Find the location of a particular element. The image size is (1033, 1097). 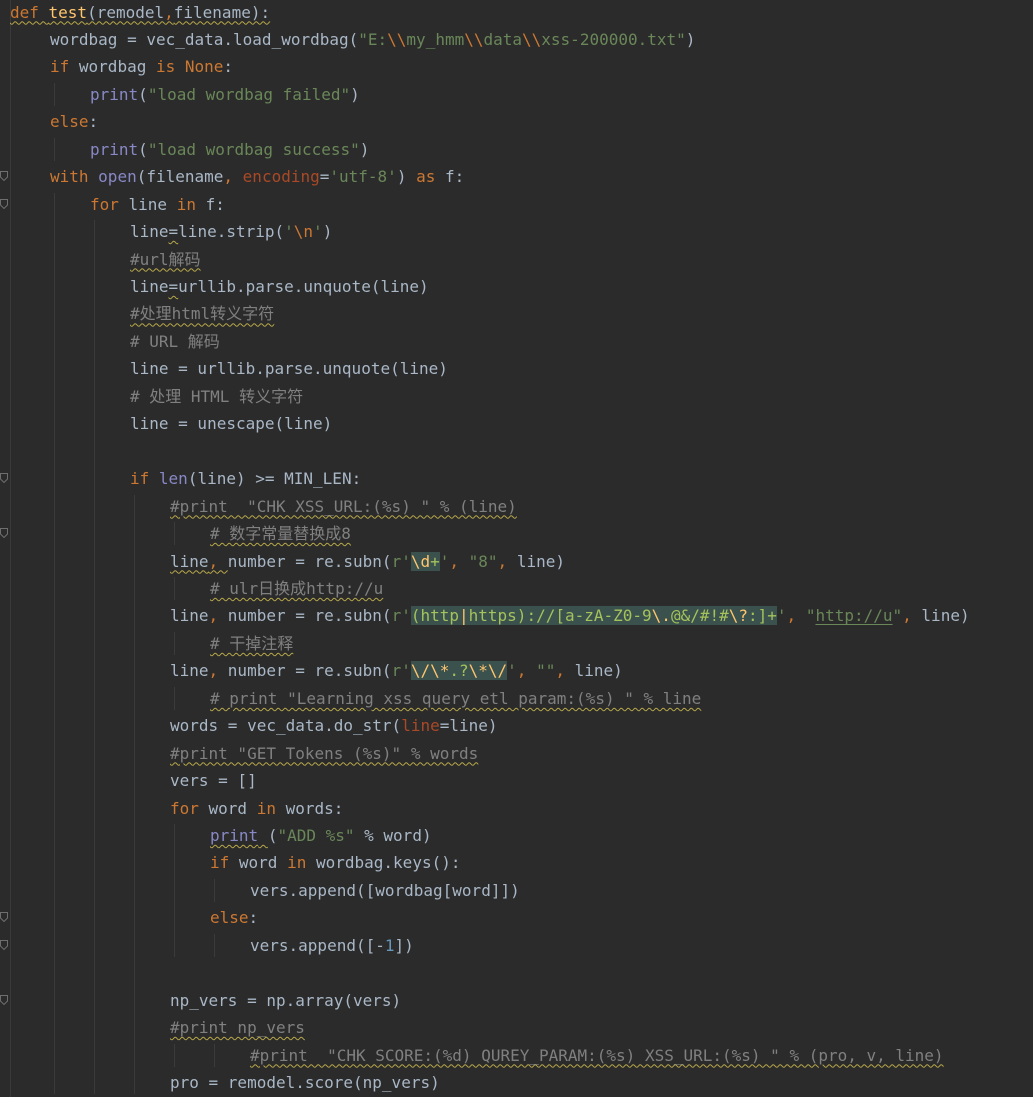

code-line: #print np_vers is located at coordinates (237, 1027).